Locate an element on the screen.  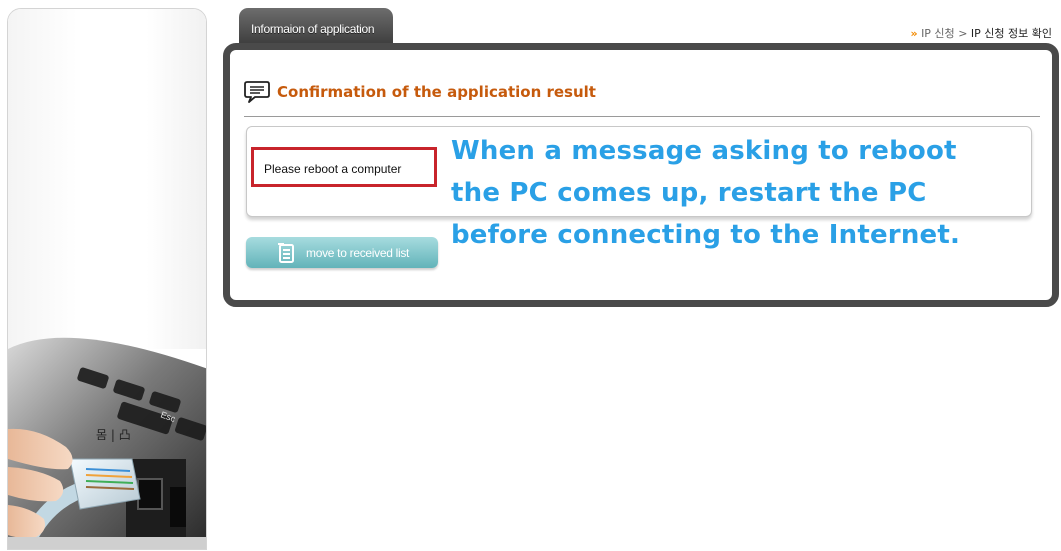
tab-label: Informaion of application is located at coordinates (313, 29).